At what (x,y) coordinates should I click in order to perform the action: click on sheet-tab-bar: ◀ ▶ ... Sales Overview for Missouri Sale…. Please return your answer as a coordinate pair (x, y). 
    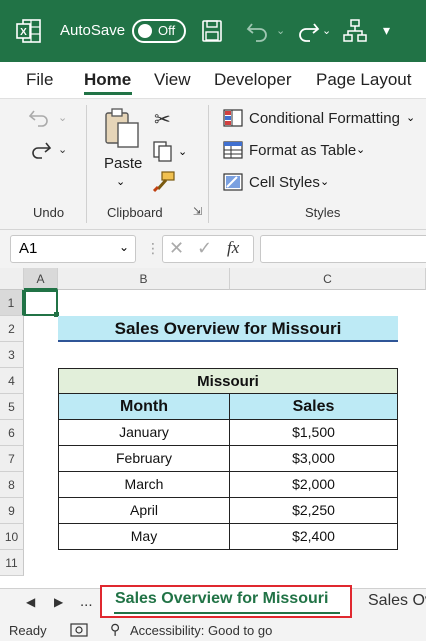
    Looking at the image, I should click on (213, 601).